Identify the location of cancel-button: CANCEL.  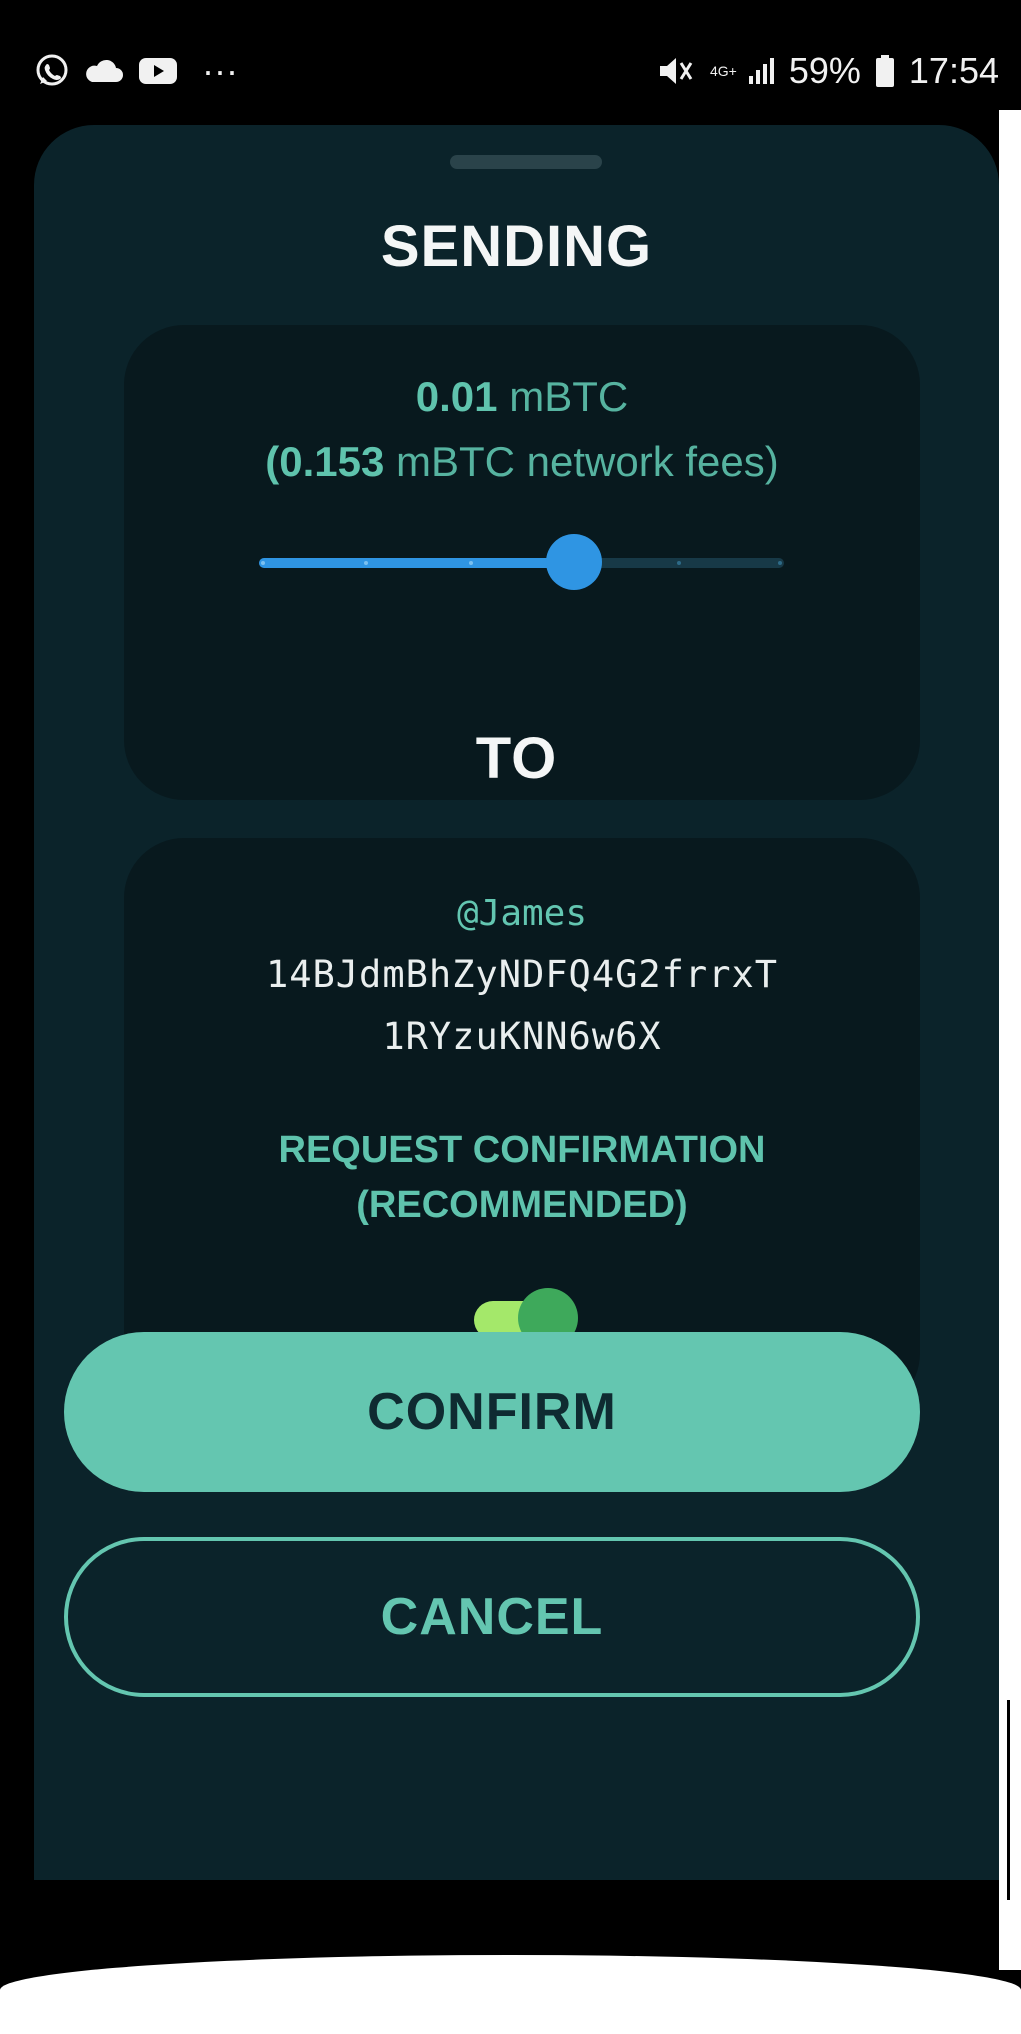
(492, 1617).